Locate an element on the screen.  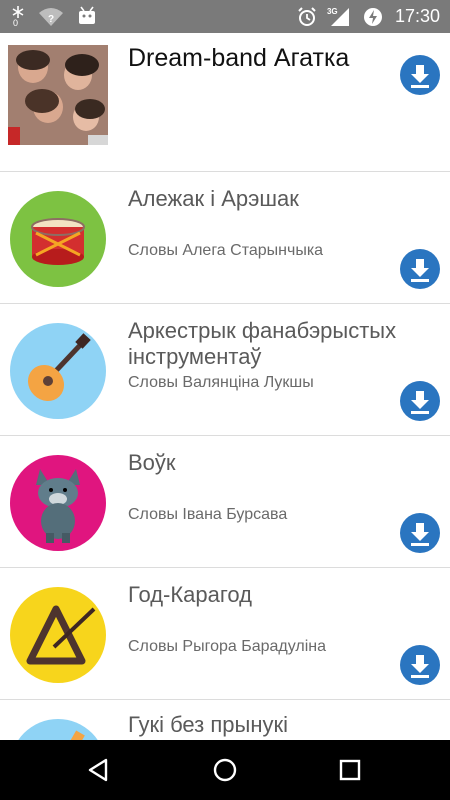
song-subtitle: Словы Алега Старынчыка is located at coordinates (226, 250).